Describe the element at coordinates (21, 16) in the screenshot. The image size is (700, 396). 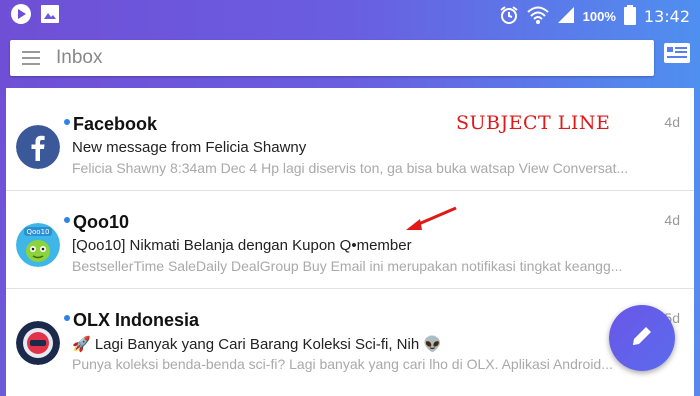
I see `play-icon` at that location.